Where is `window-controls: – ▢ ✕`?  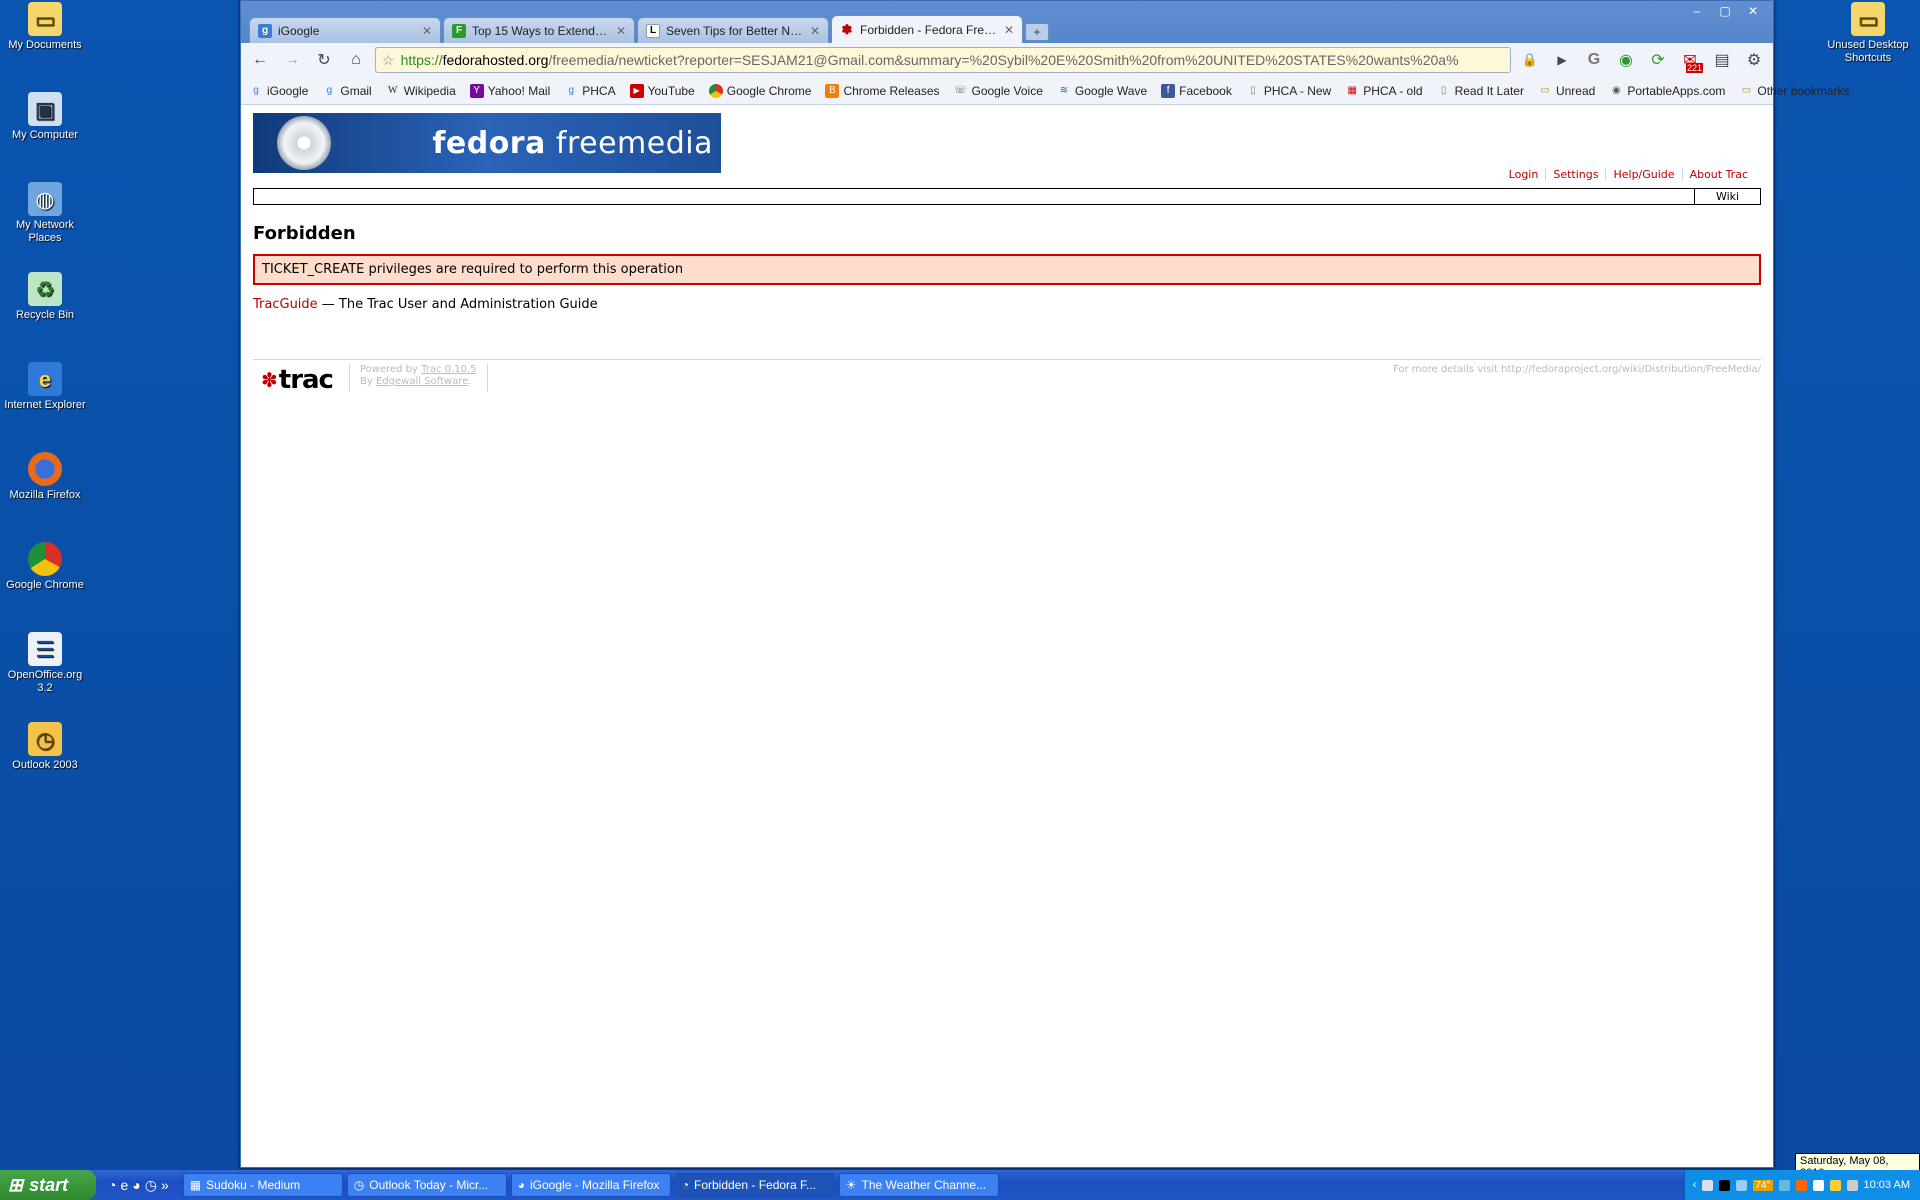 window-controls: – ▢ ✕ is located at coordinates (1725, 11).